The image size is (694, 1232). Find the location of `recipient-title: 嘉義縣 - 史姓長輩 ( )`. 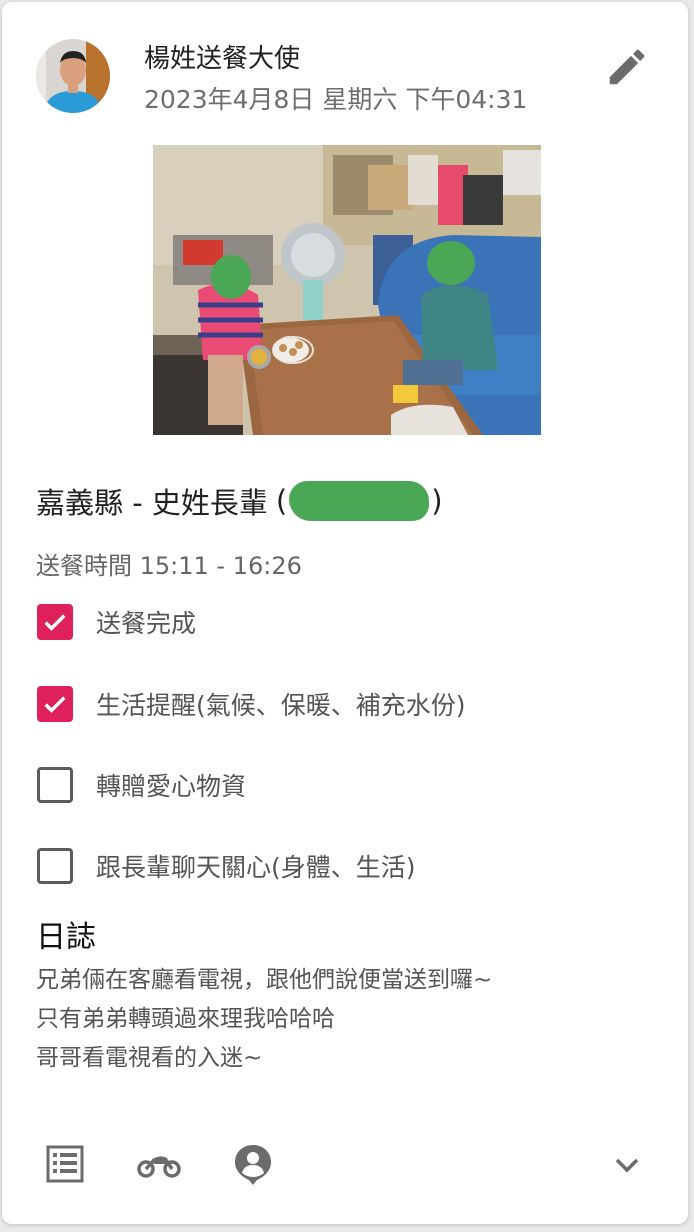

recipient-title: 嘉義縣 - 史姓長輩 ( ) is located at coordinates (239, 501).